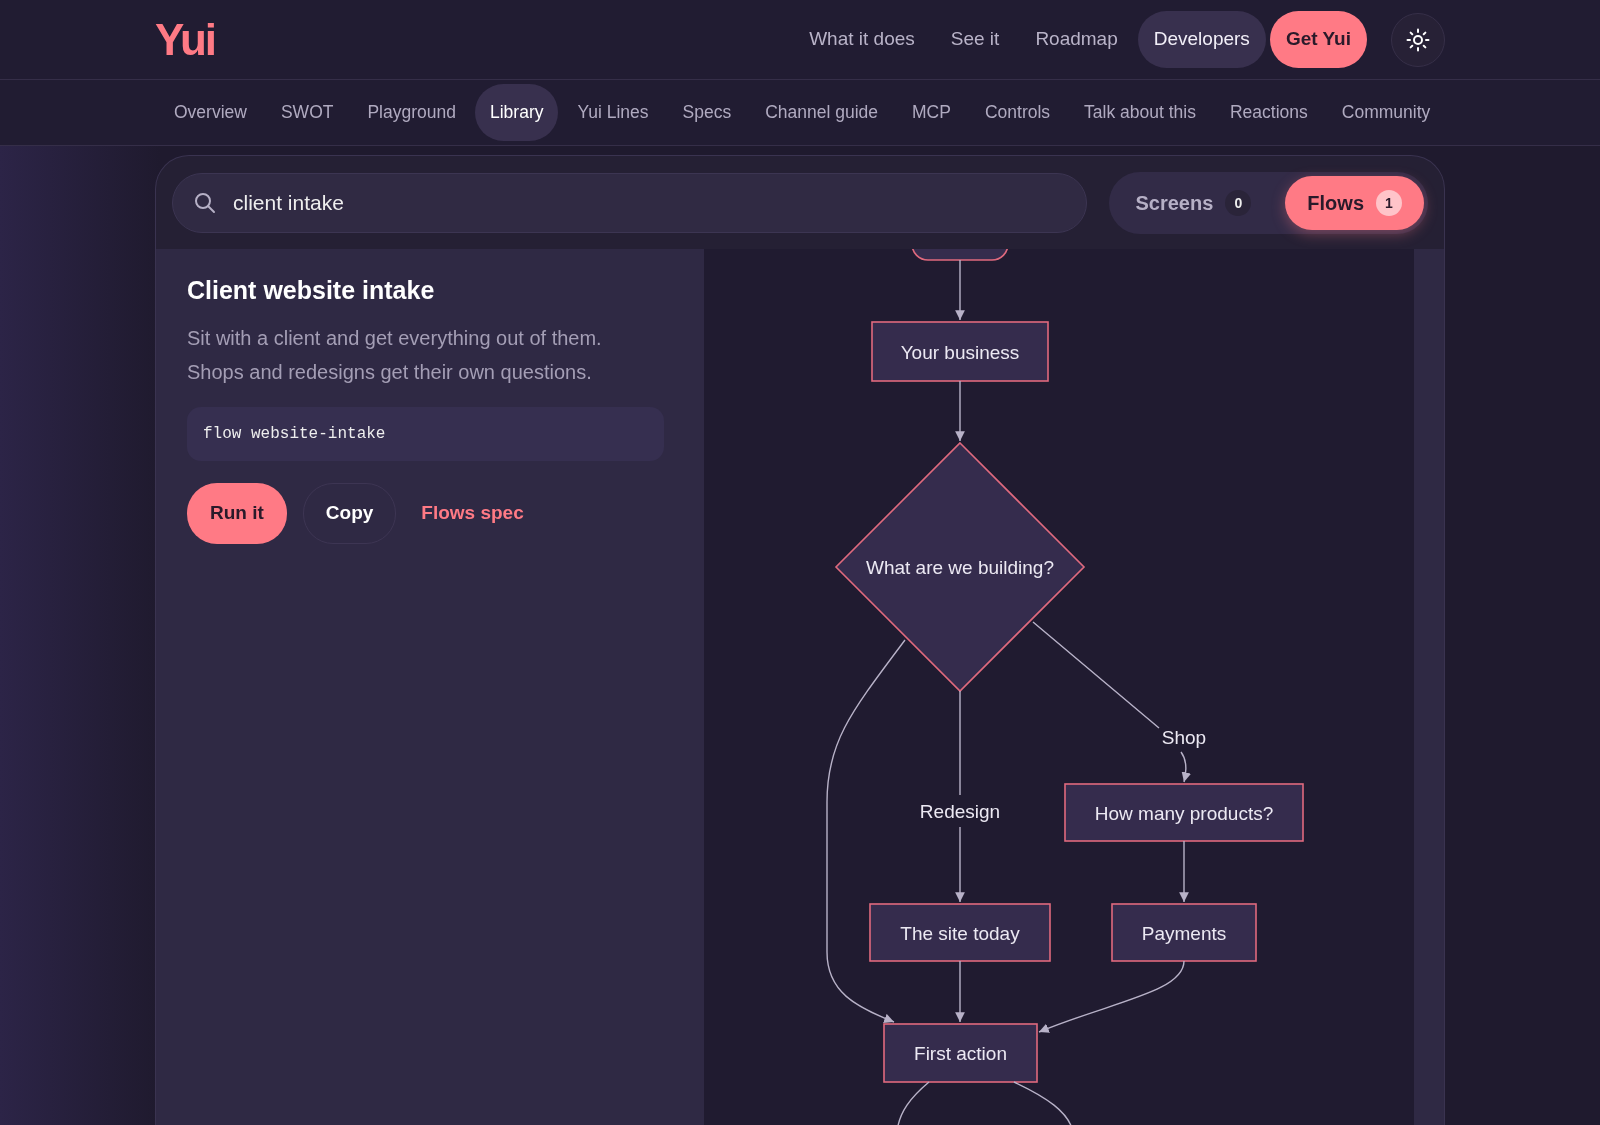  What do you see at coordinates (1184, 737) in the screenshot?
I see `edge-label: Shop` at bounding box center [1184, 737].